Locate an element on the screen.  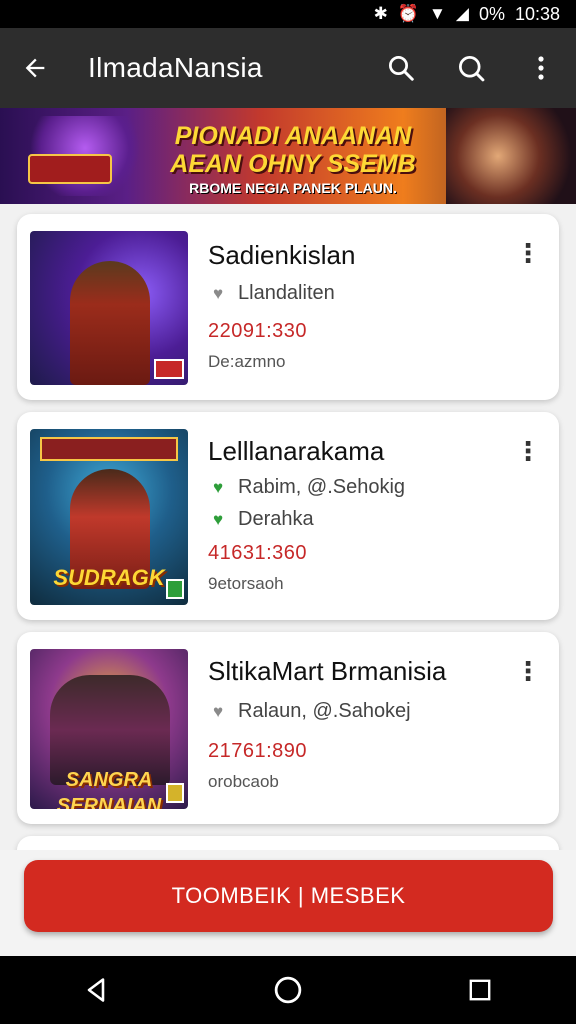
back-button is located at coordinates (35, 68).